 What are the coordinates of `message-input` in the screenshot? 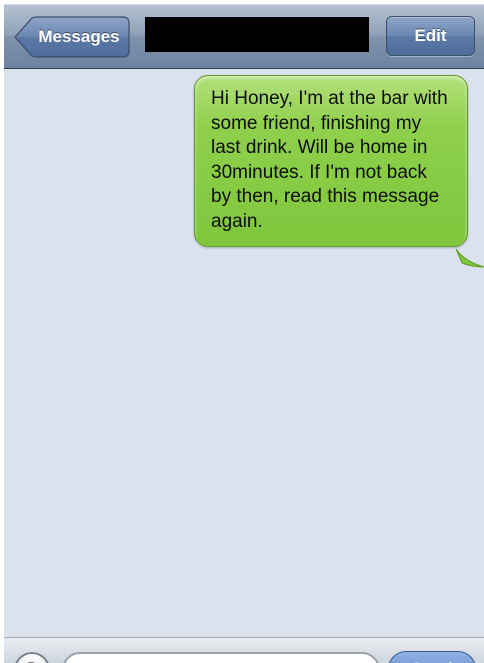 It's located at (221, 657).